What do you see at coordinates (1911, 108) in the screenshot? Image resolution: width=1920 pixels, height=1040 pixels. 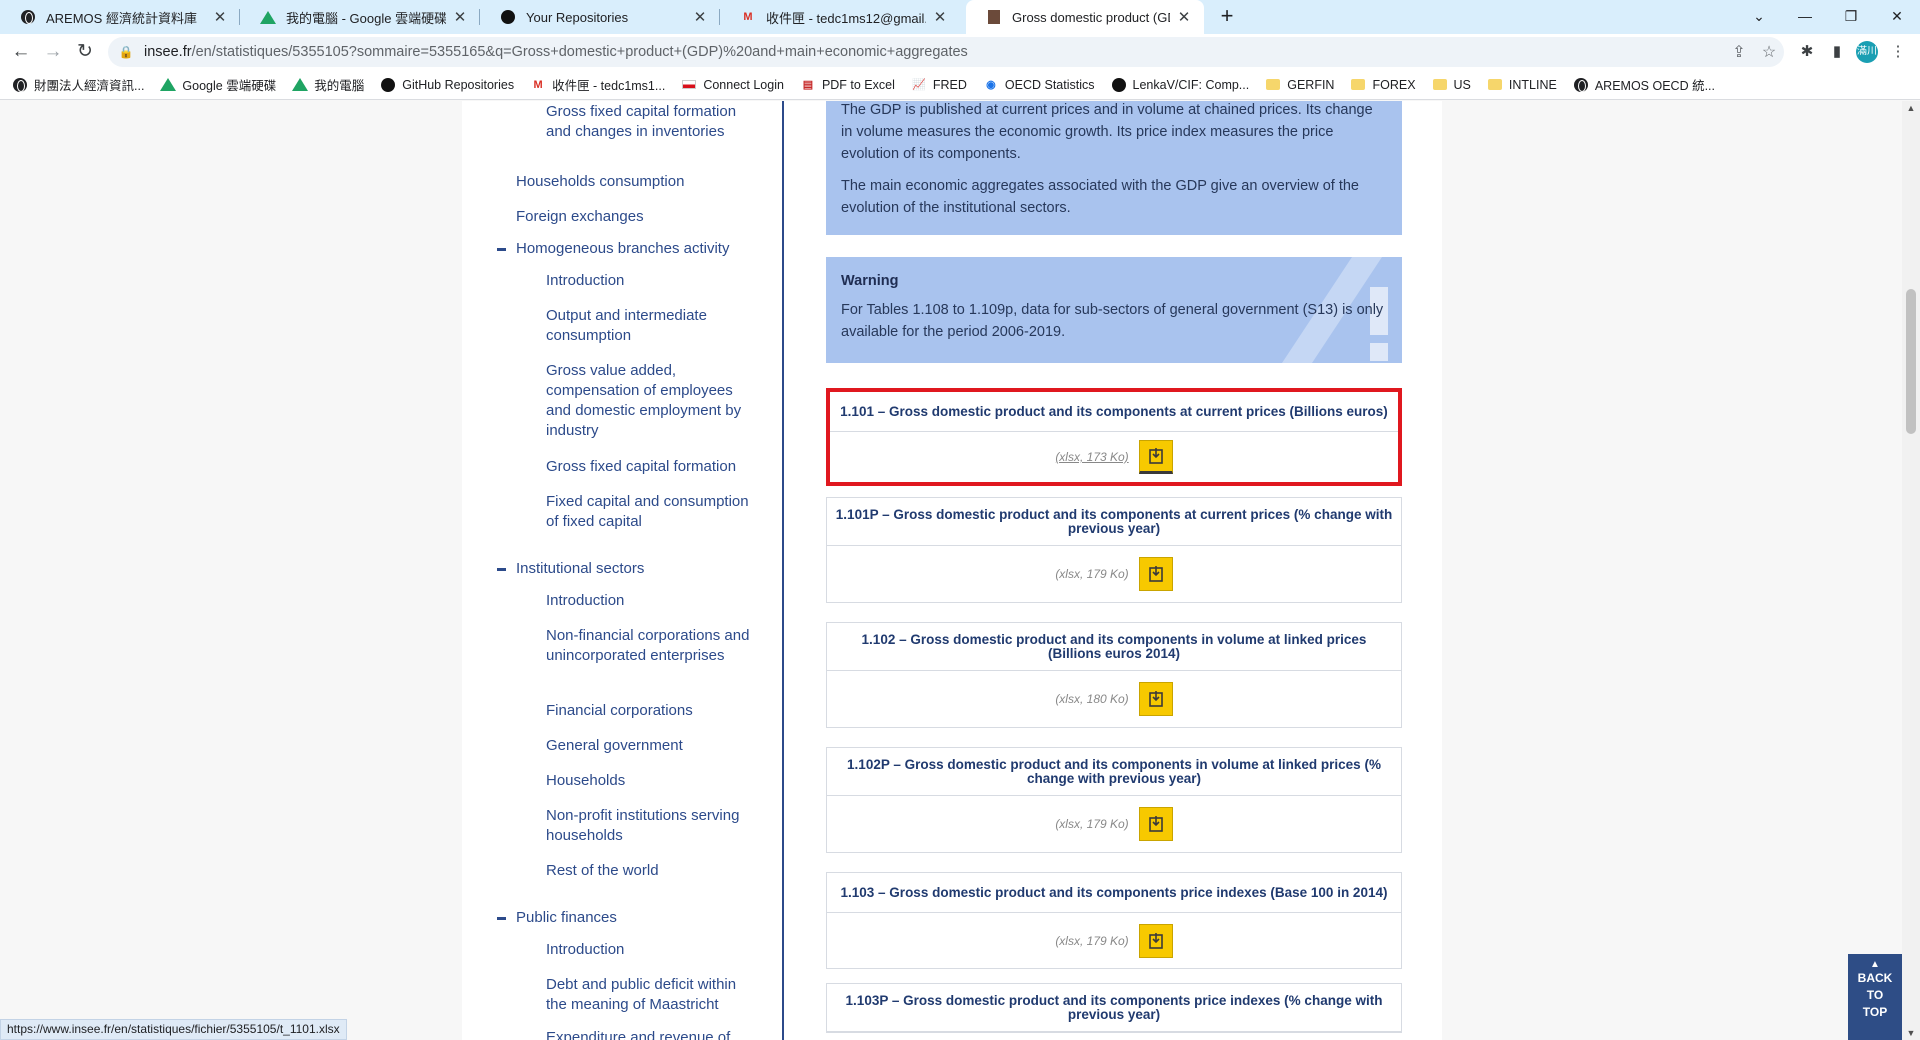 I see `scroll-up-arrow-icon: ▲` at bounding box center [1911, 108].